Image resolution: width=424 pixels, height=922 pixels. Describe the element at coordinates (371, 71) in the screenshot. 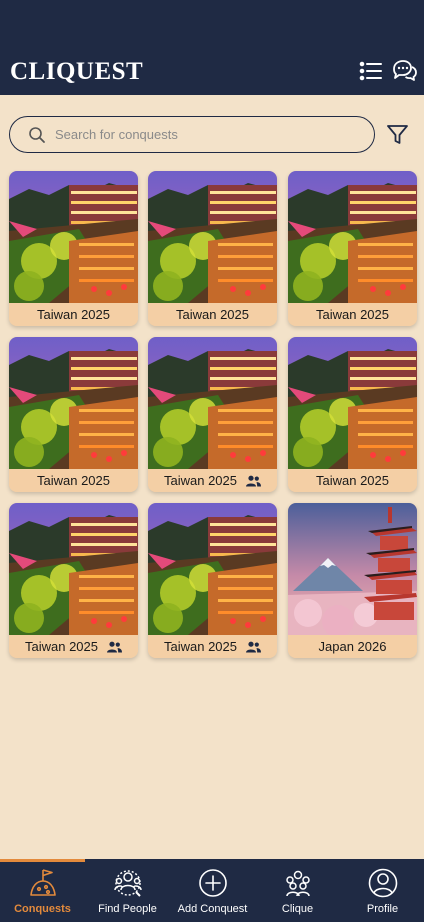

I see `list-icon` at that location.